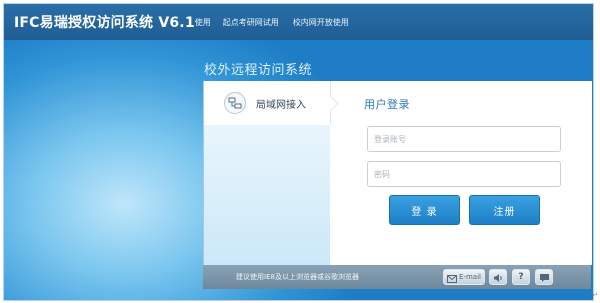 The image size is (600, 303). I want to click on lan-network-icon, so click(235, 103).